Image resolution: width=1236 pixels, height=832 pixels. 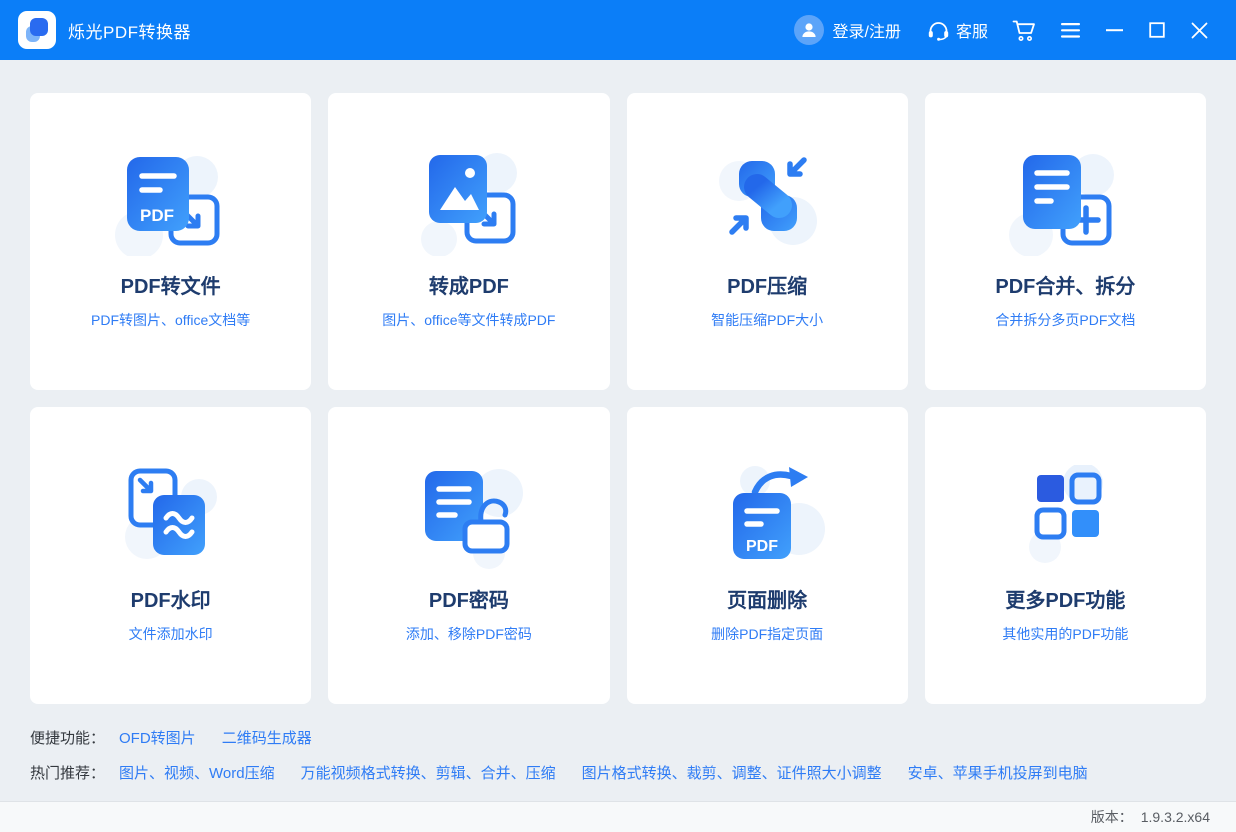 I want to click on card-page-delete: PDF 页面删除 删除PDF指定页面, so click(x=767, y=555).